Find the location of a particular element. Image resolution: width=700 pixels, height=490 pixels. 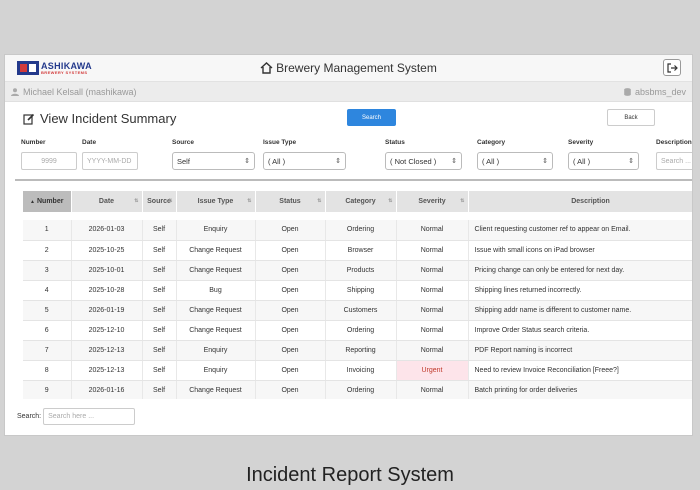

cell-description: Issue with small icons on iPad browser is located at coordinates (580, 250).